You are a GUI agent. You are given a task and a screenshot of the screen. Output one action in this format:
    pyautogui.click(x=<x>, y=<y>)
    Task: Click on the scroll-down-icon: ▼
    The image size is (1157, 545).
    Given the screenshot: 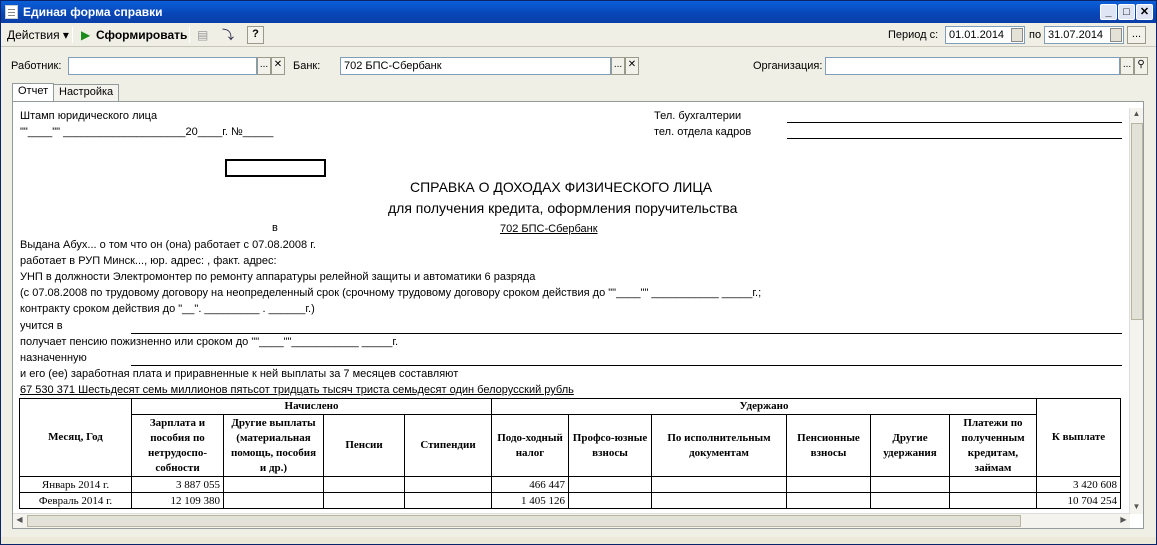 What is the action you would take?
    pyautogui.click(x=1136, y=507)
    